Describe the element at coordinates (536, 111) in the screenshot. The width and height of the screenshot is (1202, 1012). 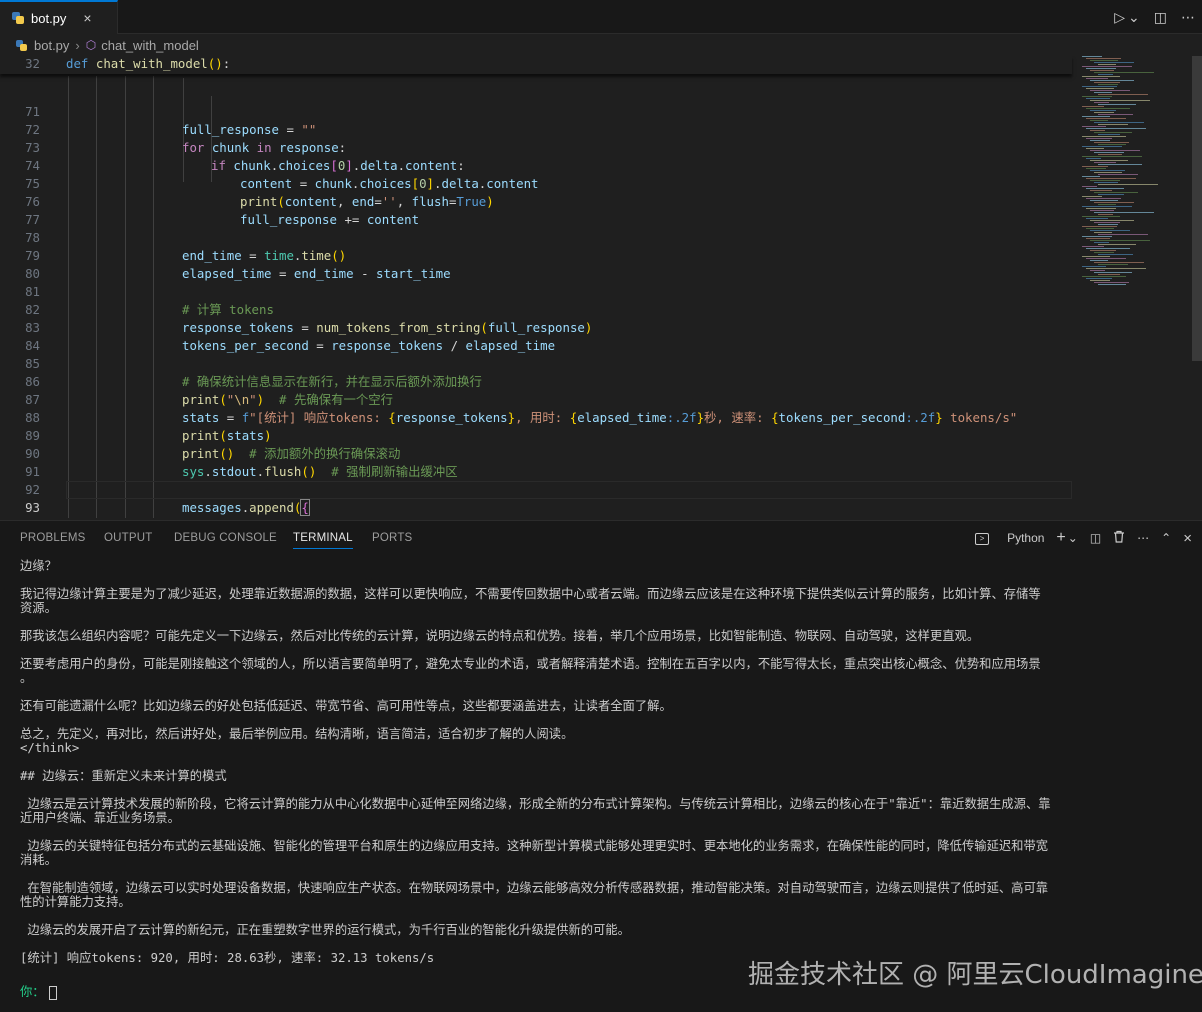
I see `code-line: 71 full_response = ""` at that location.